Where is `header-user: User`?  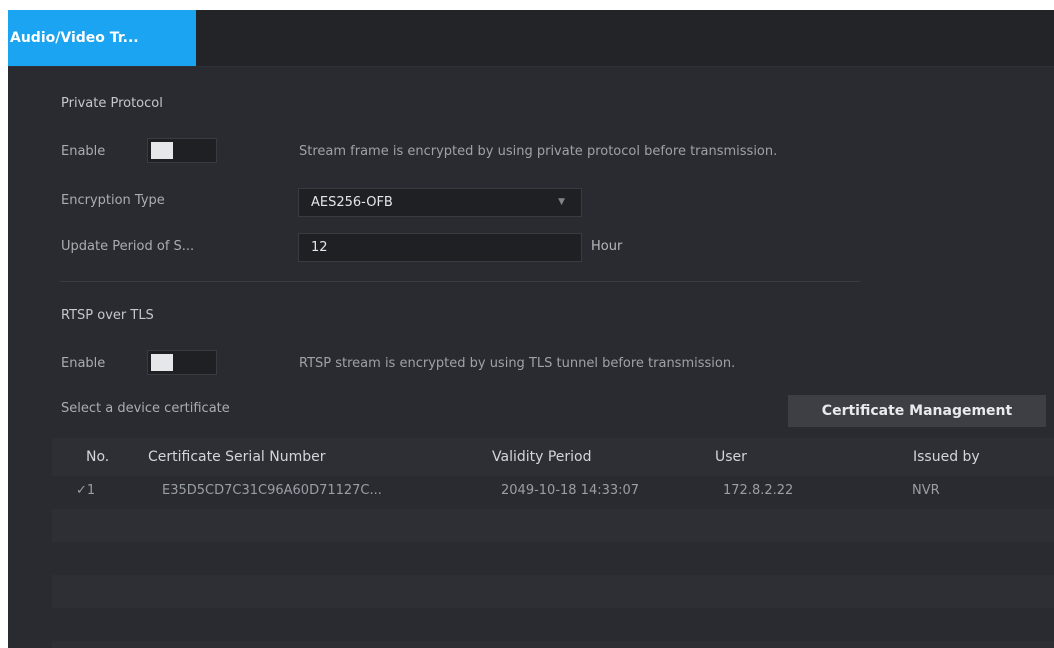 header-user: User is located at coordinates (731, 457).